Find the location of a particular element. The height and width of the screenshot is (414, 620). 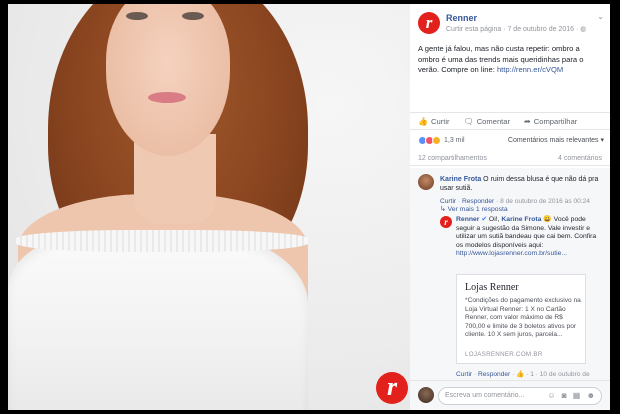

reply-mention: Karine Frota is located at coordinates (521, 219).